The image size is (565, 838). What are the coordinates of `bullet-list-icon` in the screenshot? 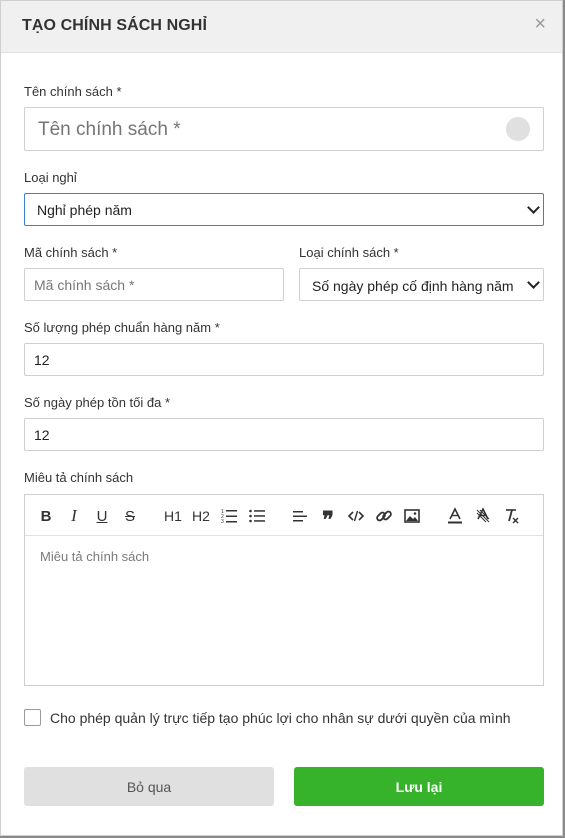 It's located at (257, 516).